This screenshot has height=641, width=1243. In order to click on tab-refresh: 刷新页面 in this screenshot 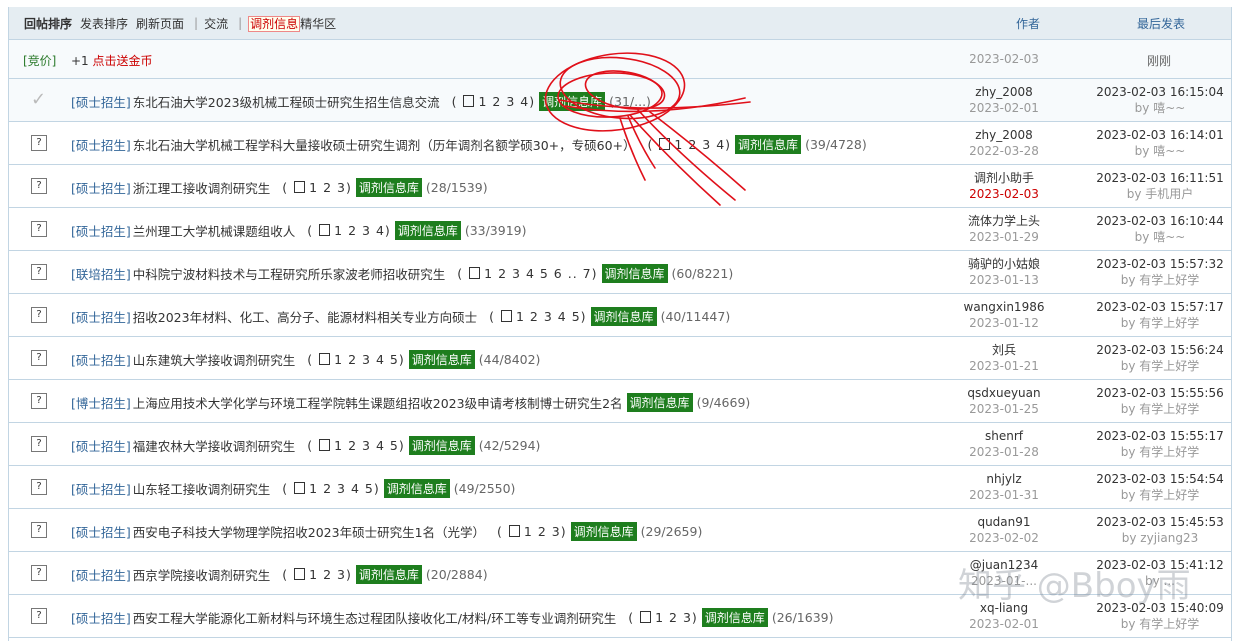, I will do `click(160, 23)`.